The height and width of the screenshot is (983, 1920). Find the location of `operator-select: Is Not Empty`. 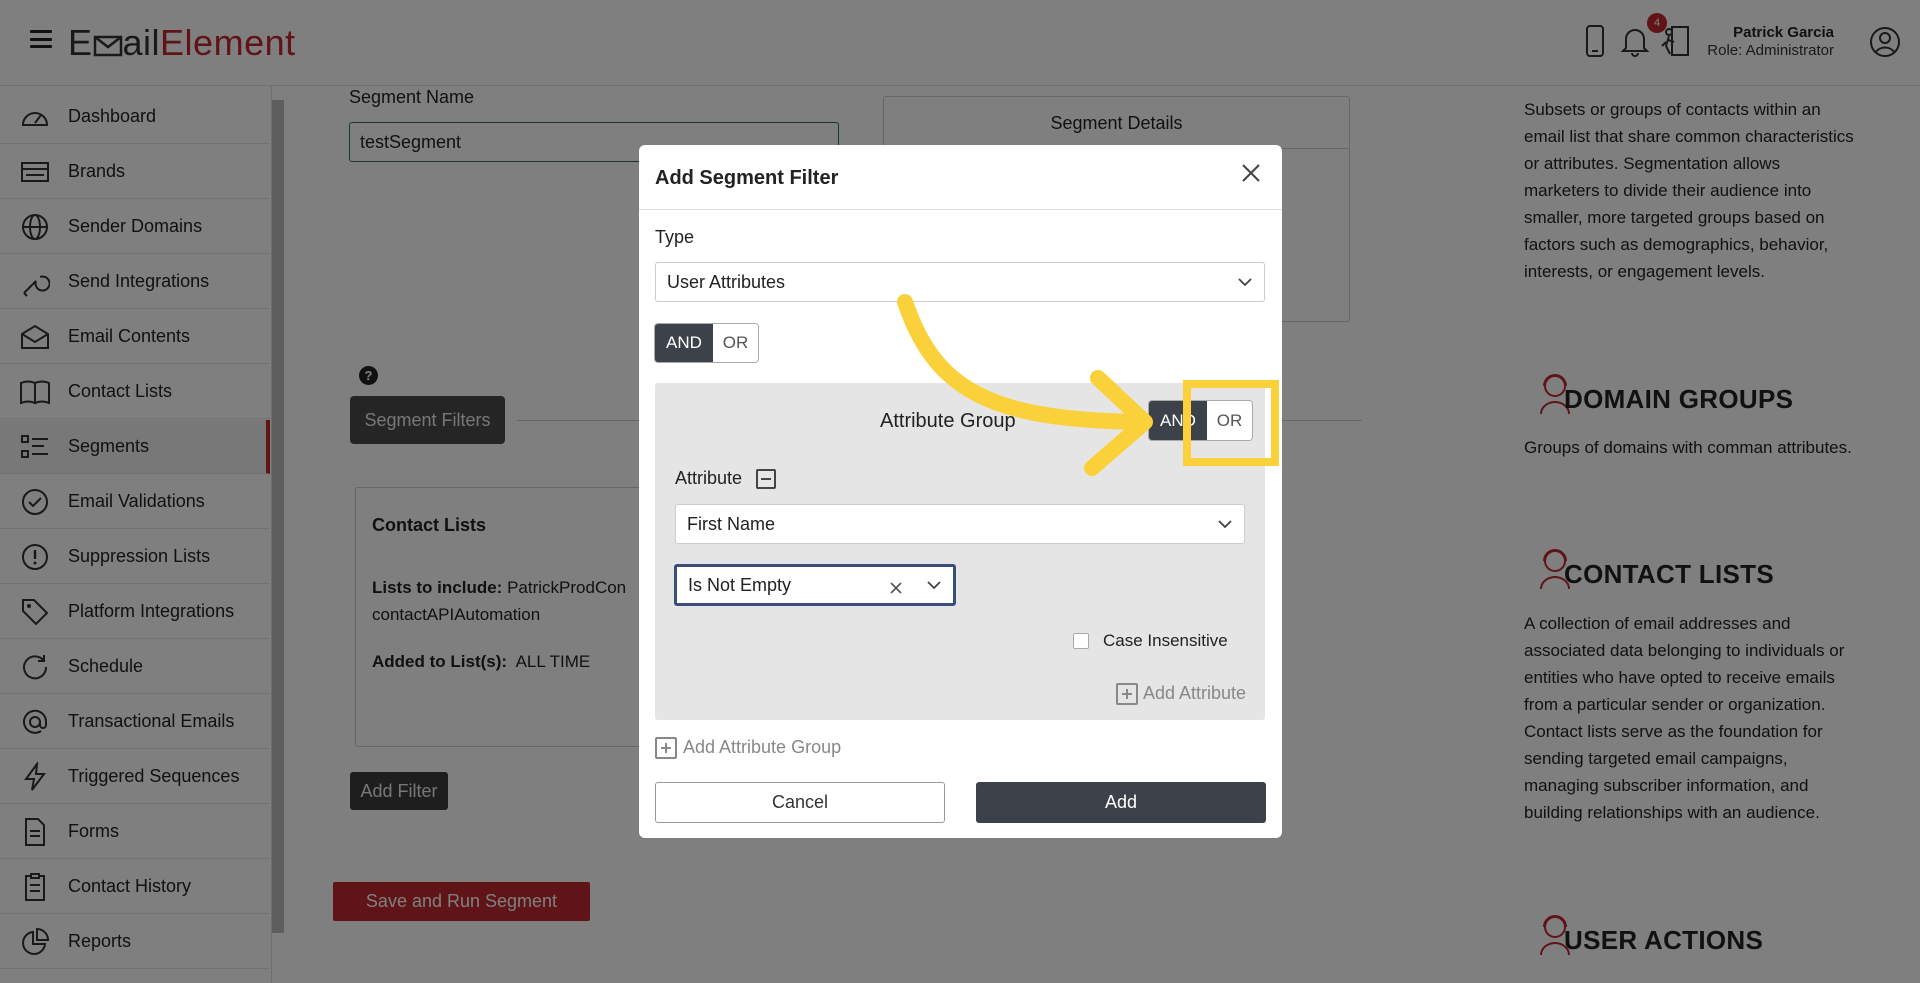

operator-select: Is Not Empty is located at coordinates (815, 585).